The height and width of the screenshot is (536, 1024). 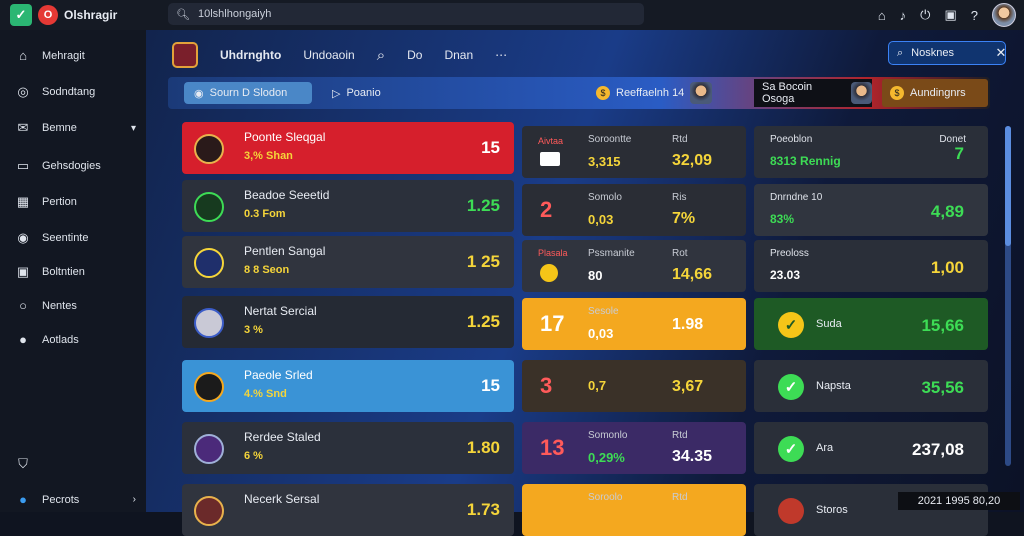 What do you see at coordinates (414, 55) in the screenshot?
I see `header-item-a: Do` at bounding box center [414, 55].